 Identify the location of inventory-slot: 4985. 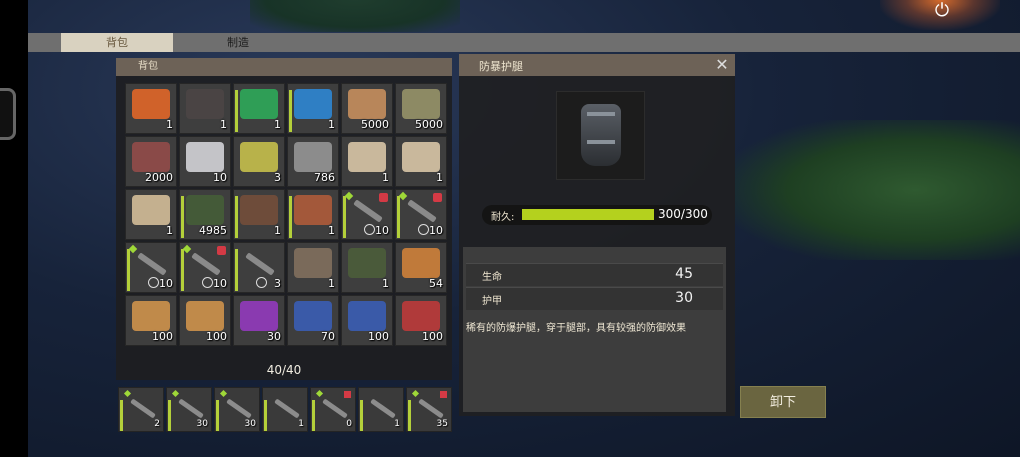
(205, 214).